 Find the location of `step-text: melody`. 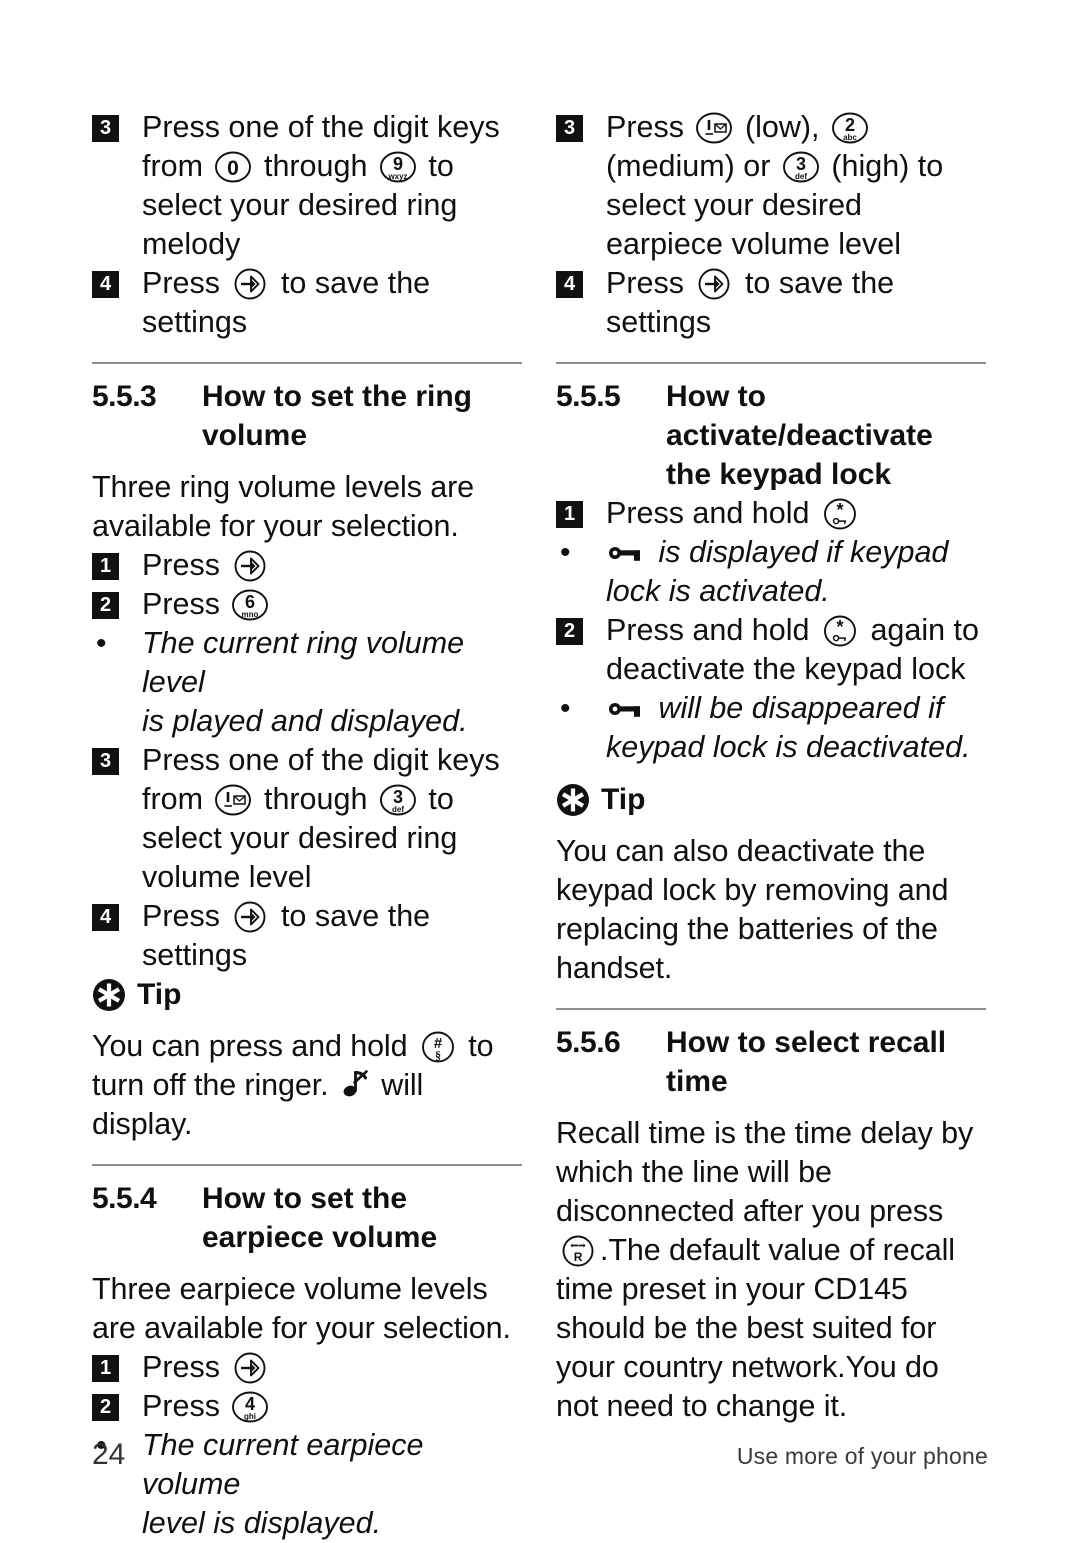

step-text: melody is located at coordinates (191, 244).